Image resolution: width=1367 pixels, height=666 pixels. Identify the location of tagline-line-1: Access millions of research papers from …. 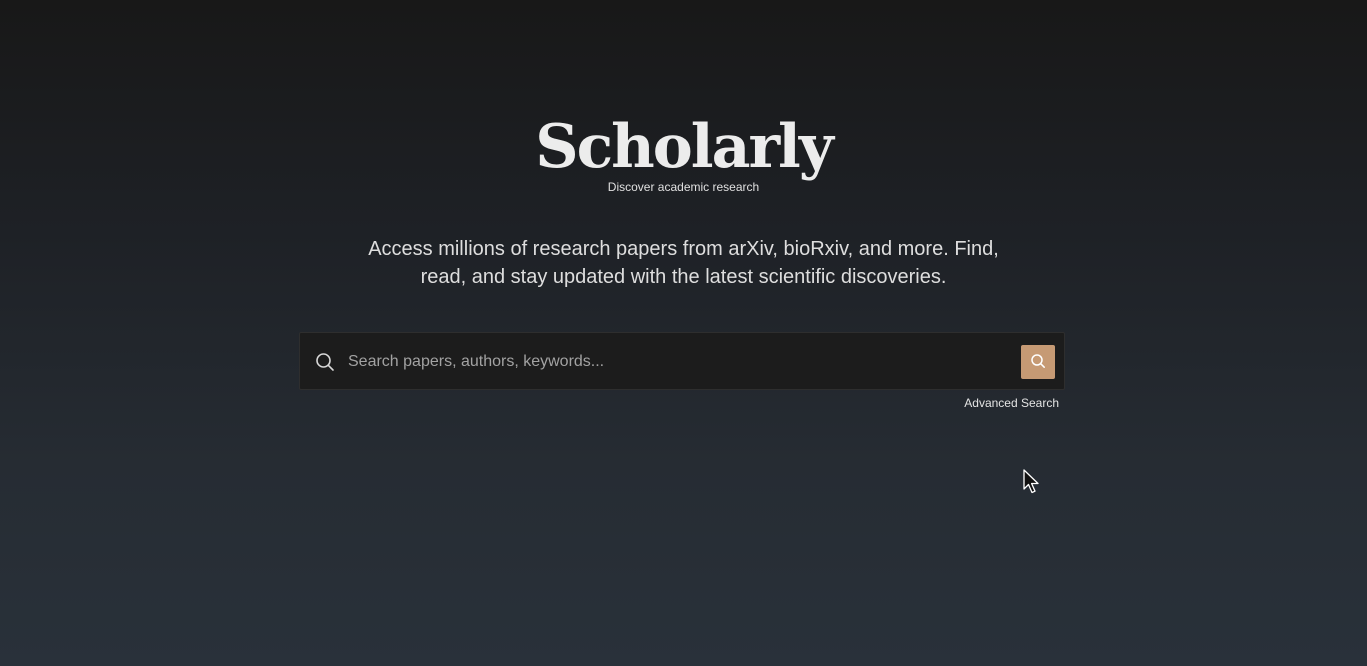
(683, 249).